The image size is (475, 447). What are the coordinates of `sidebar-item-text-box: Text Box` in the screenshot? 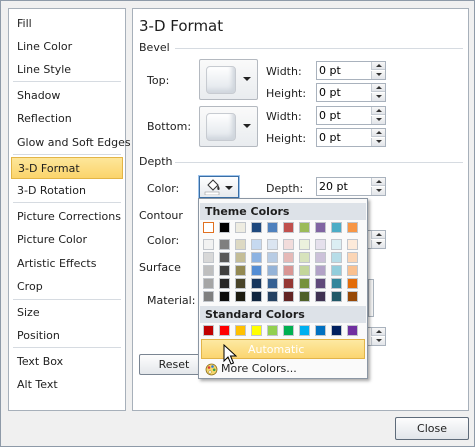 It's located at (67, 362).